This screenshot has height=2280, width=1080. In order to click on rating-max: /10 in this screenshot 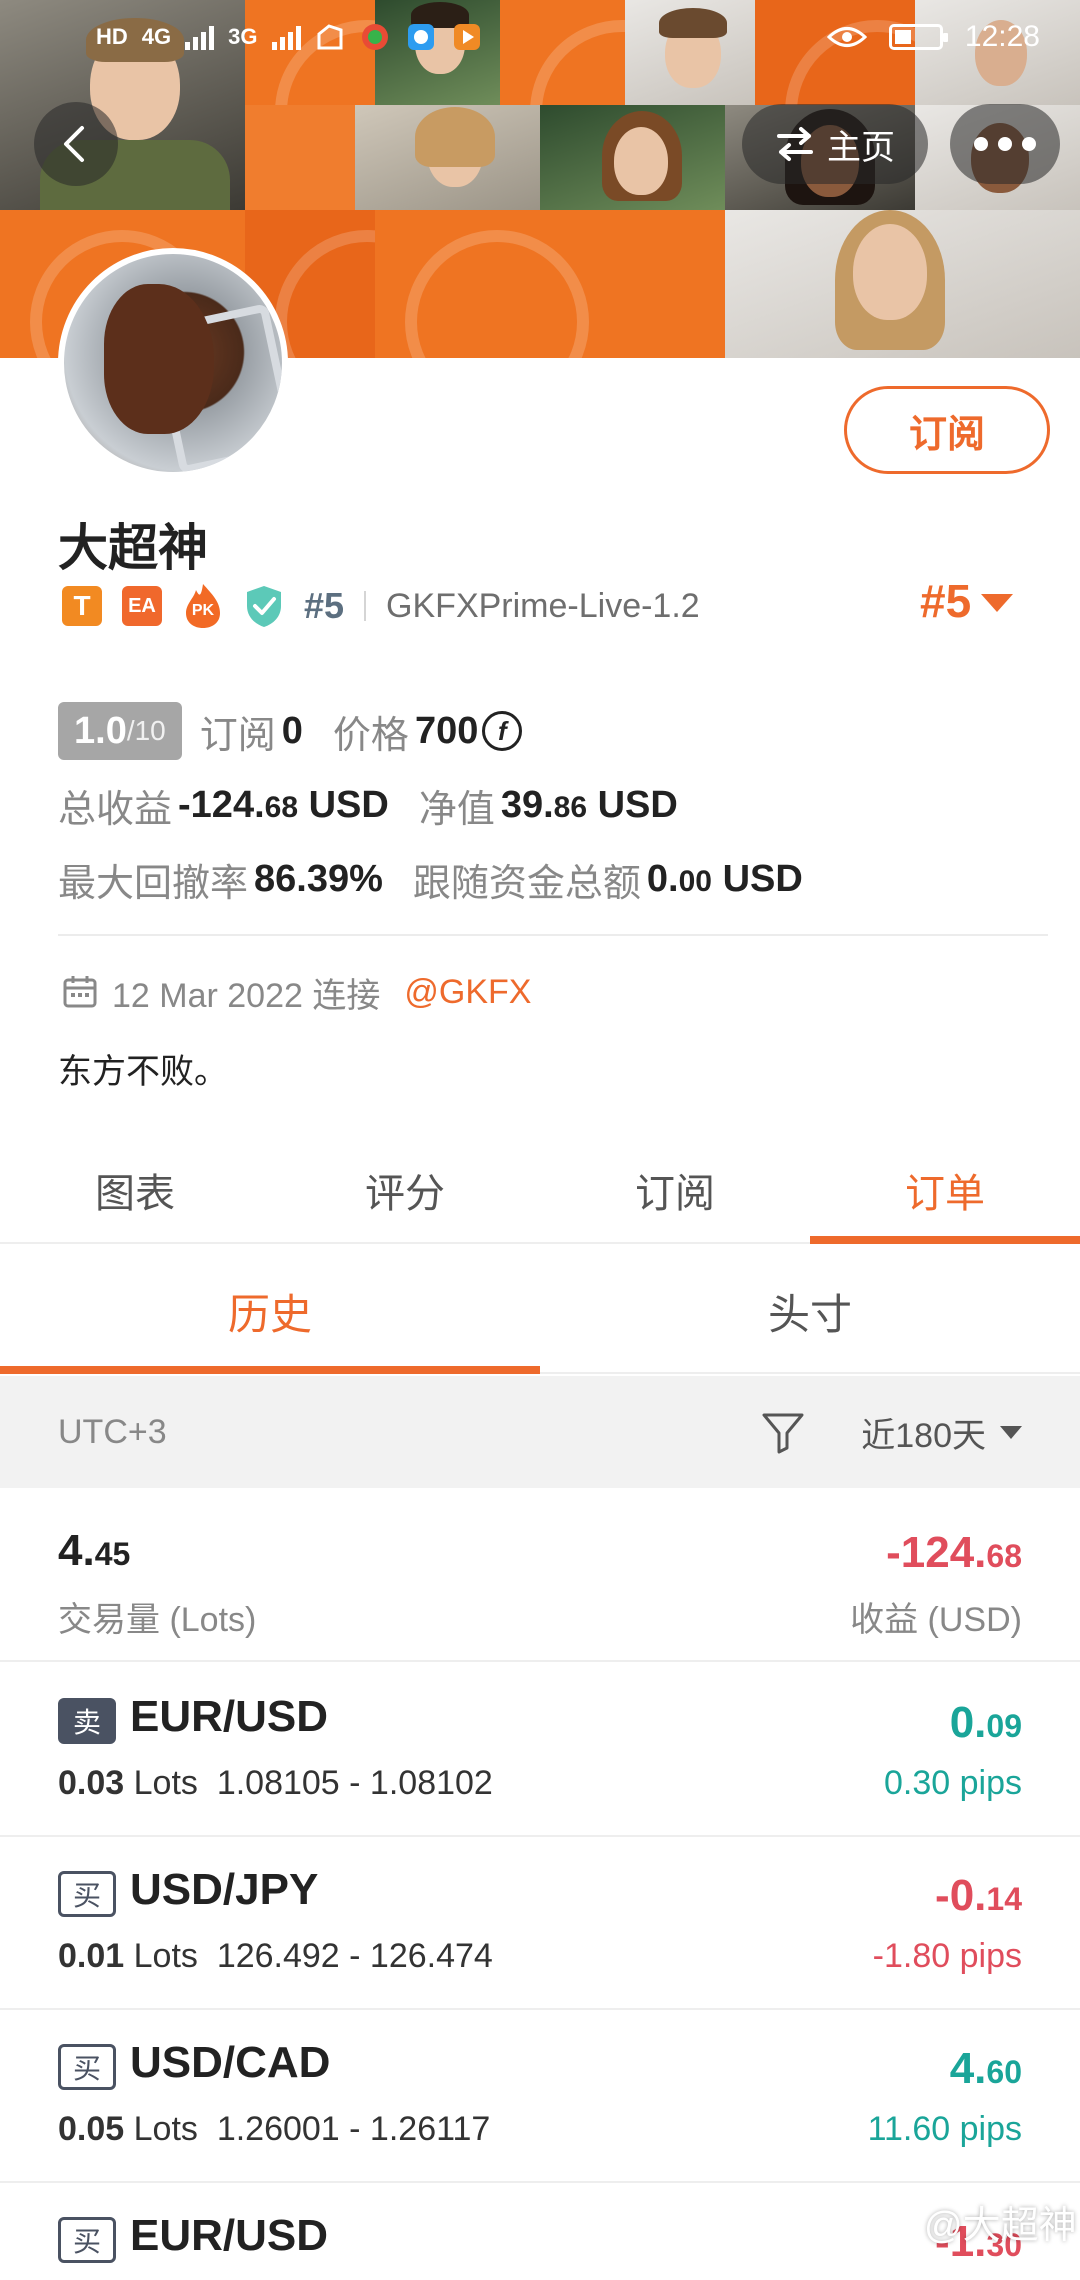, I will do `click(146, 730)`.